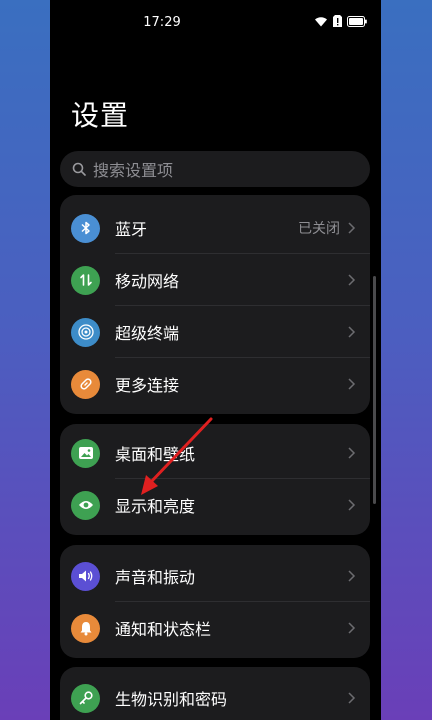  Describe the element at coordinates (155, 577) in the screenshot. I see `settings-item-label: 声音和振动` at that location.